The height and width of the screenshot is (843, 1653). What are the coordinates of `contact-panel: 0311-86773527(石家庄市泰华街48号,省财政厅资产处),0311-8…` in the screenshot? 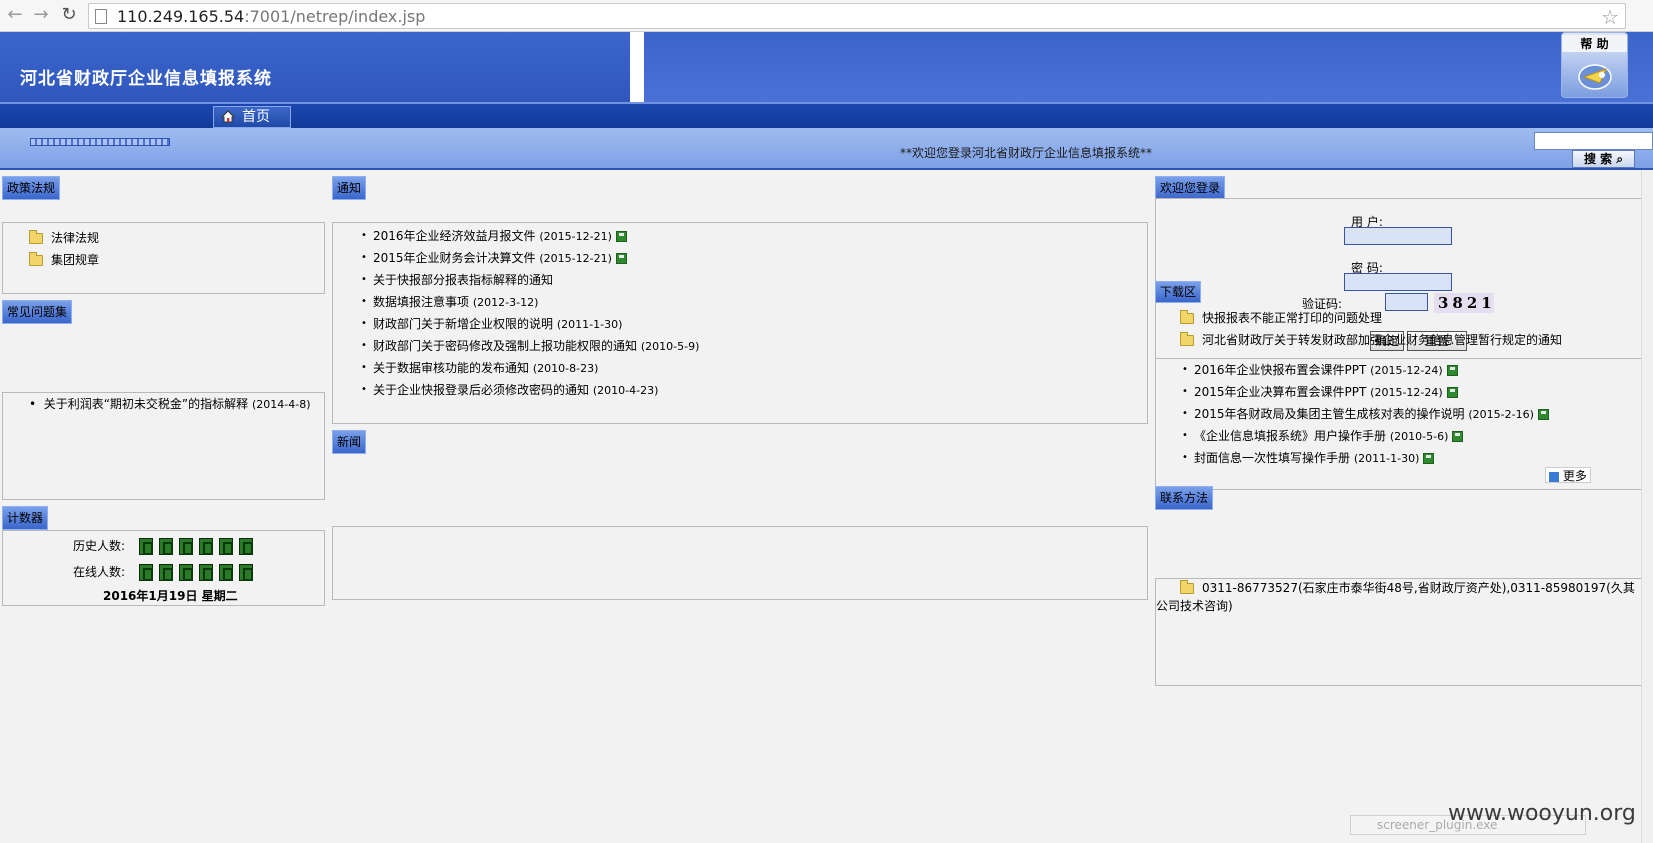 It's located at (1398, 632).